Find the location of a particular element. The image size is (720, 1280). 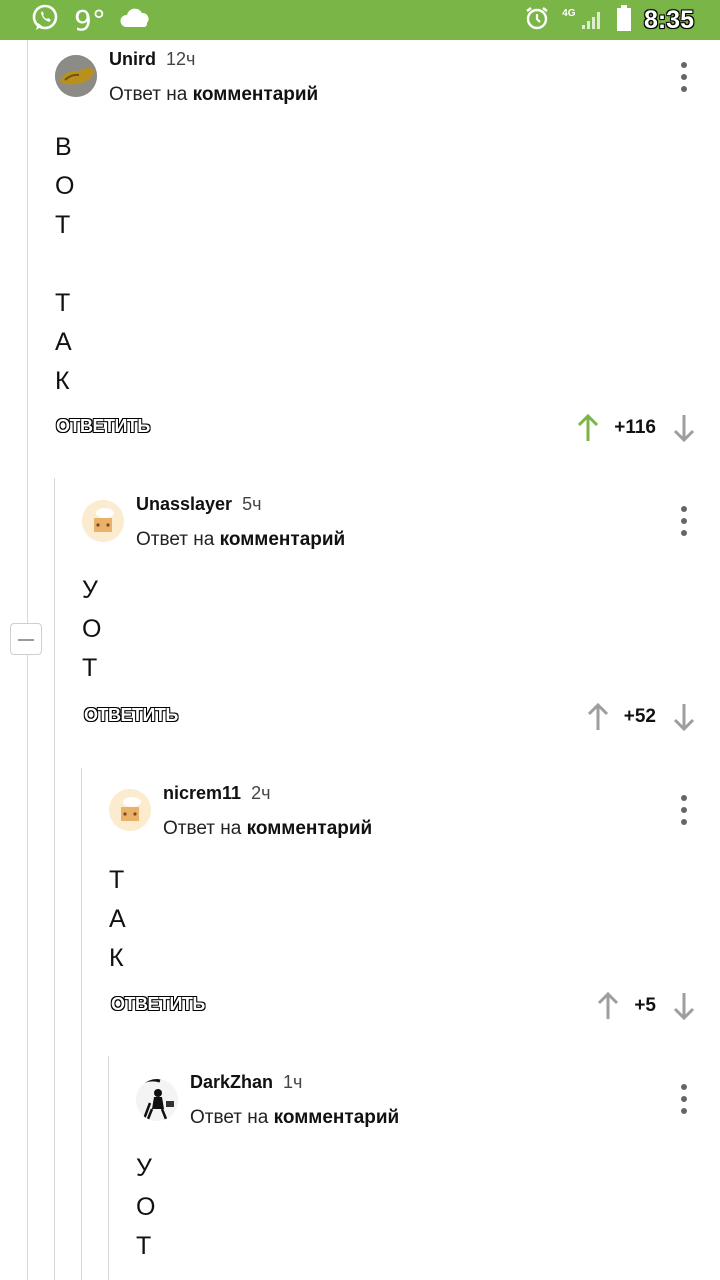

comment-body: В О Т Т А К is located at coordinates (65, 264).